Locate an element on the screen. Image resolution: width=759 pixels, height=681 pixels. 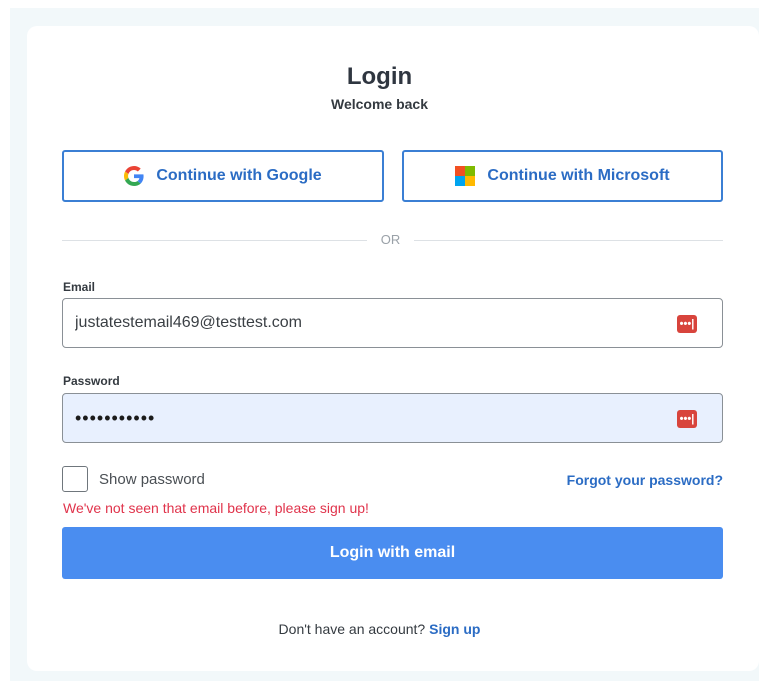
show-password-label: Show password is located at coordinates (152, 479).